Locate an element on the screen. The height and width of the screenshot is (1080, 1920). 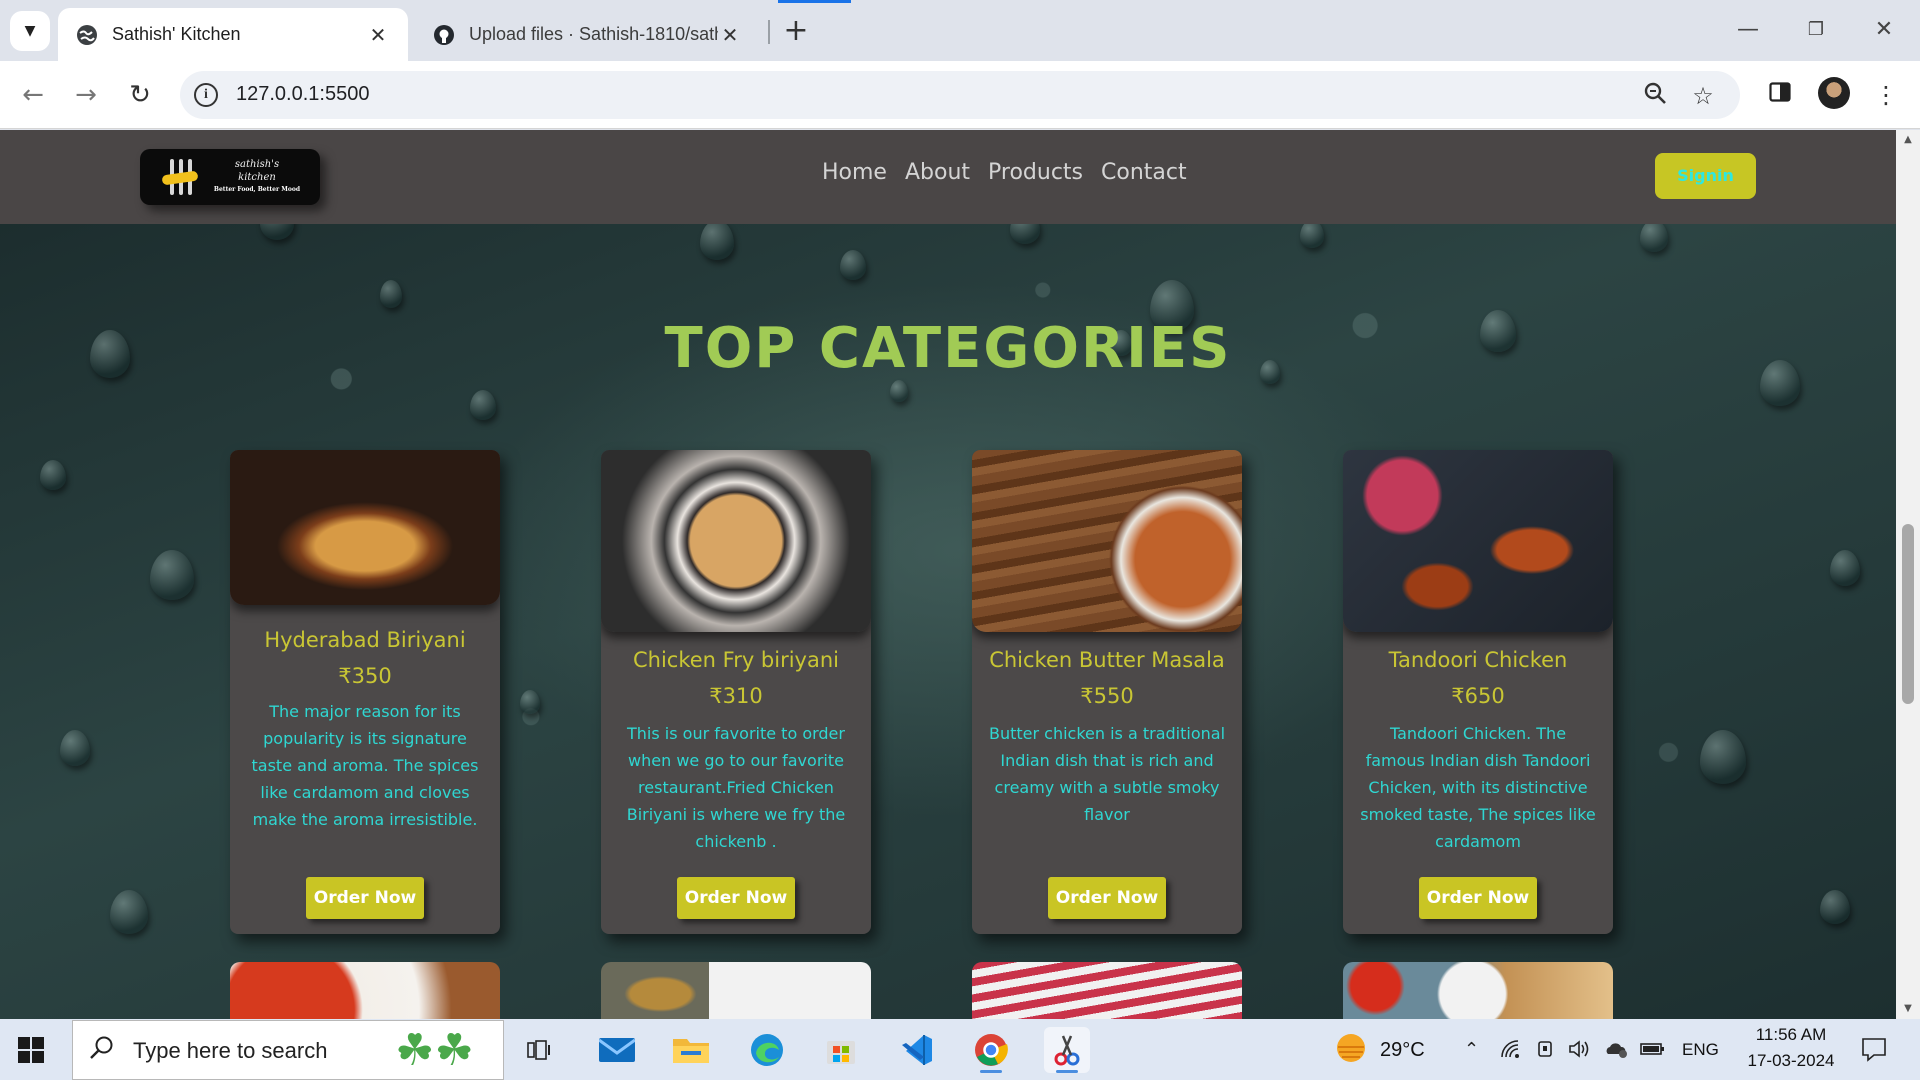
globe-icon is located at coordinates (87, 35).